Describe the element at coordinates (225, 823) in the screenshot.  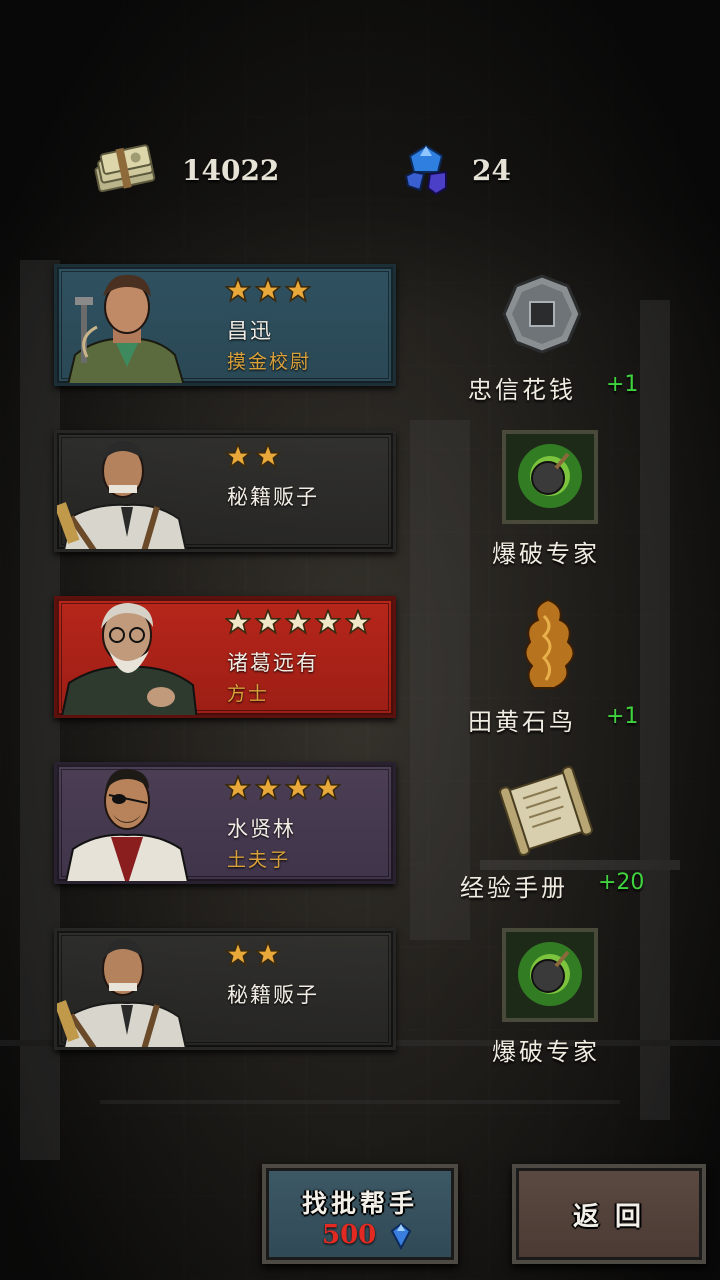
I see `recruit-card: 水贤林 土夫子` at that location.